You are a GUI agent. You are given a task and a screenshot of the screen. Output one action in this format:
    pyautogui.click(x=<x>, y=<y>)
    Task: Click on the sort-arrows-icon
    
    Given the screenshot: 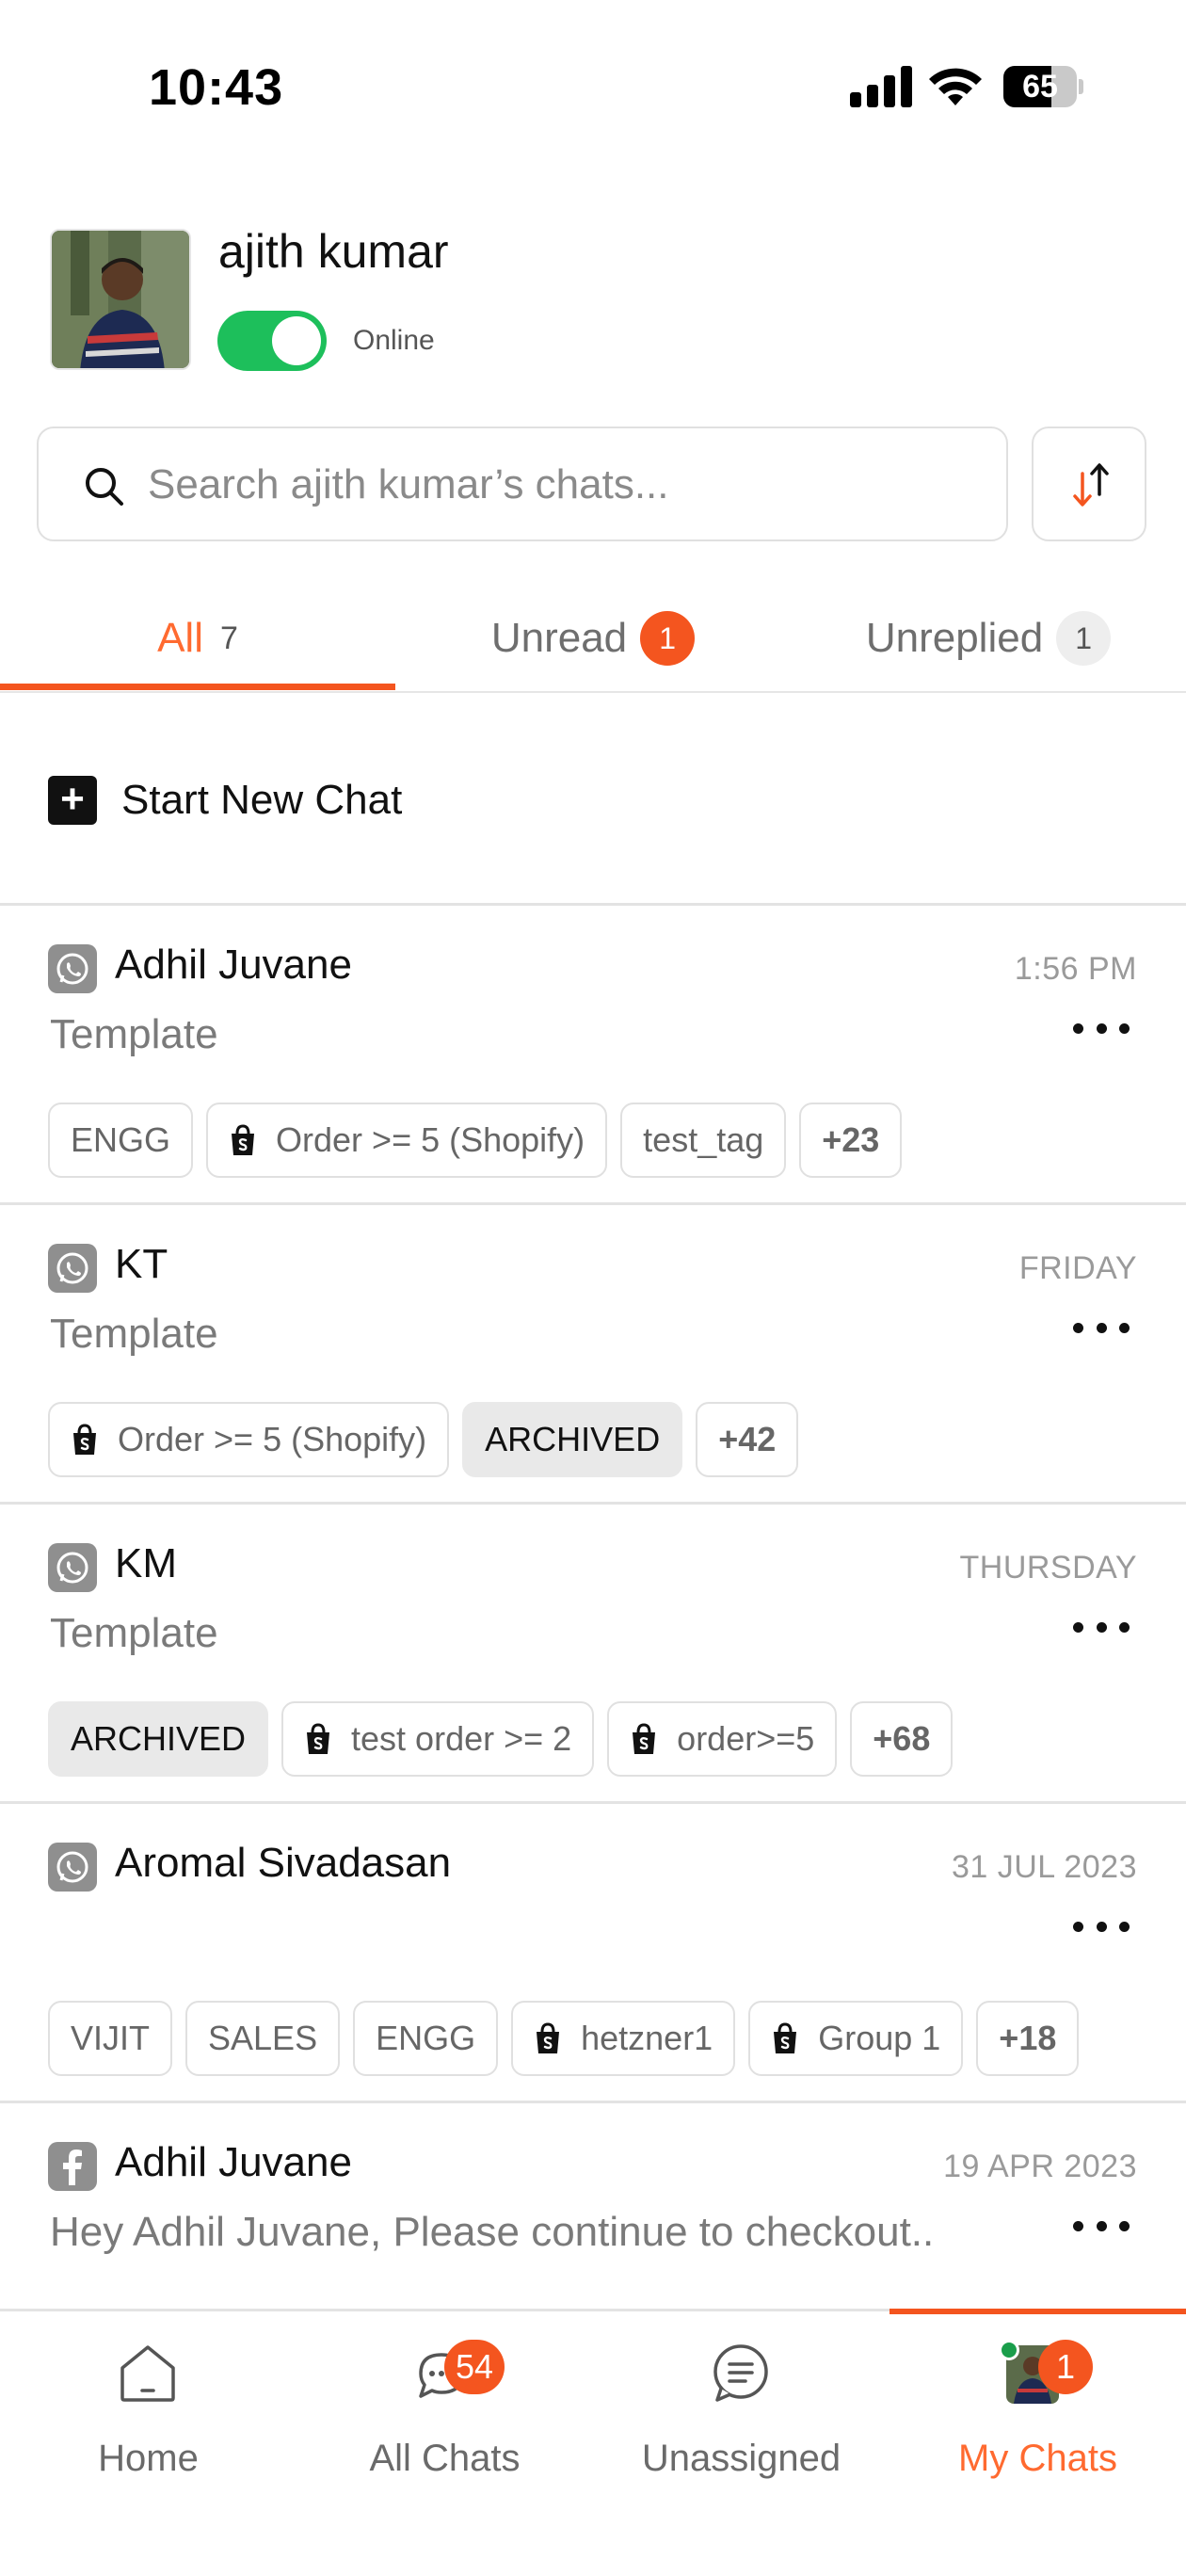 What is the action you would take?
    pyautogui.click(x=1091, y=485)
    